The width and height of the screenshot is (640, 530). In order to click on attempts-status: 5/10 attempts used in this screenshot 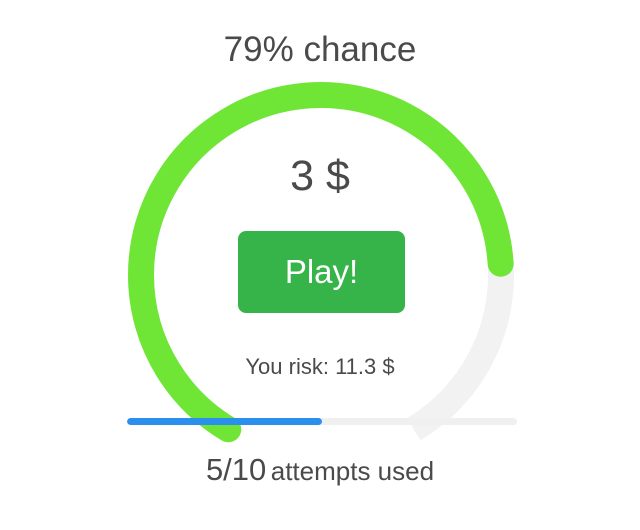, I will do `click(320, 470)`.